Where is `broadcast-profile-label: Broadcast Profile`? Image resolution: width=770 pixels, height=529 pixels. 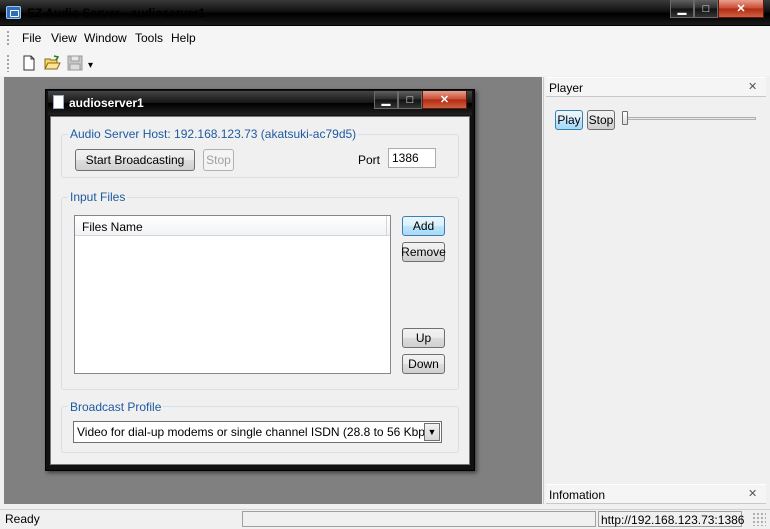
broadcast-profile-label: Broadcast Profile is located at coordinates (116, 407).